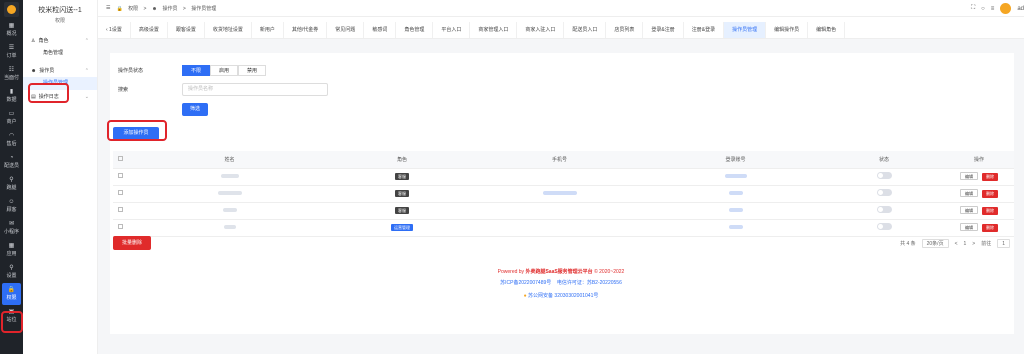 The height and width of the screenshot is (354, 1024). I want to click on tab-item: 登录&注册, so click(663, 30).